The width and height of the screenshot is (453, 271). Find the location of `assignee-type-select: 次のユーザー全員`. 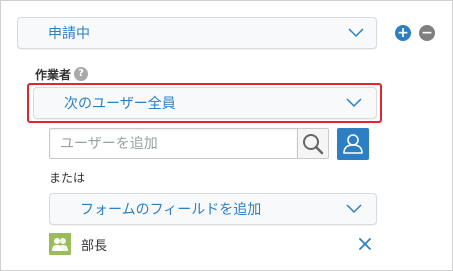

assignee-type-select: 次のユーザー全員 is located at coordinates (205, 103).